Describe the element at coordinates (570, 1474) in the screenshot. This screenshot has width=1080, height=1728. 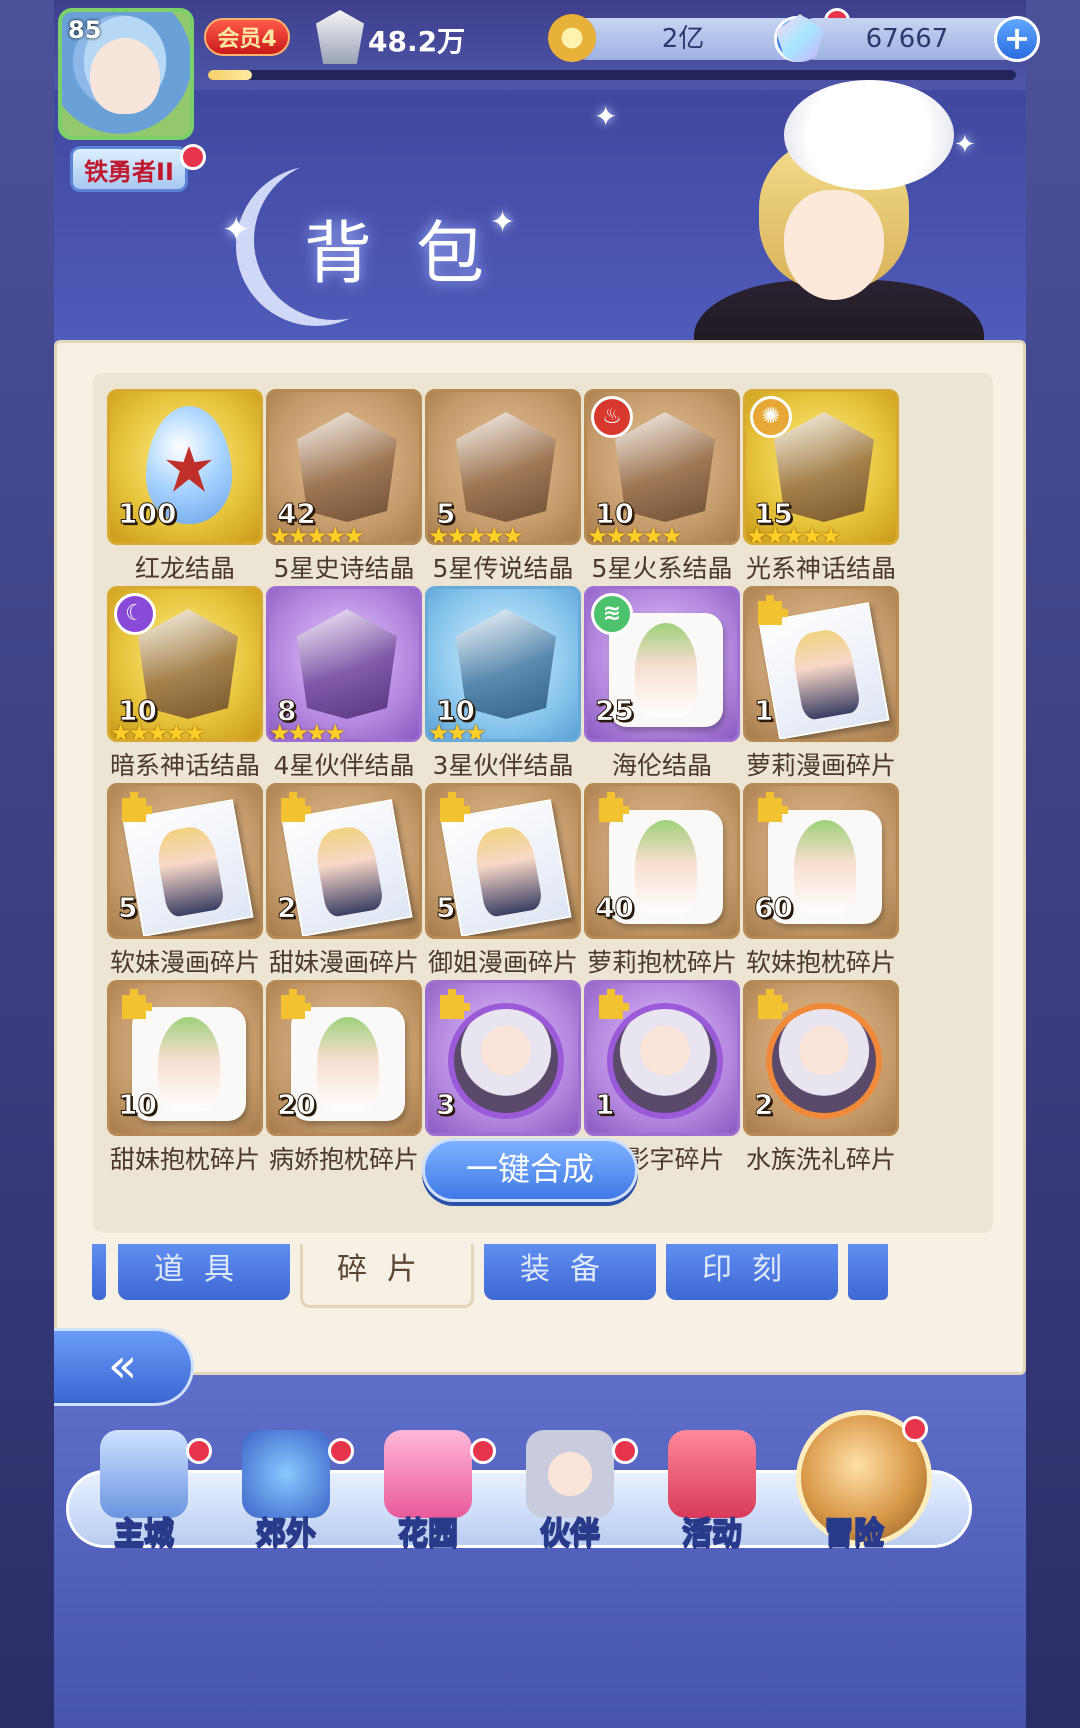
I see `partner-icon` at that location.